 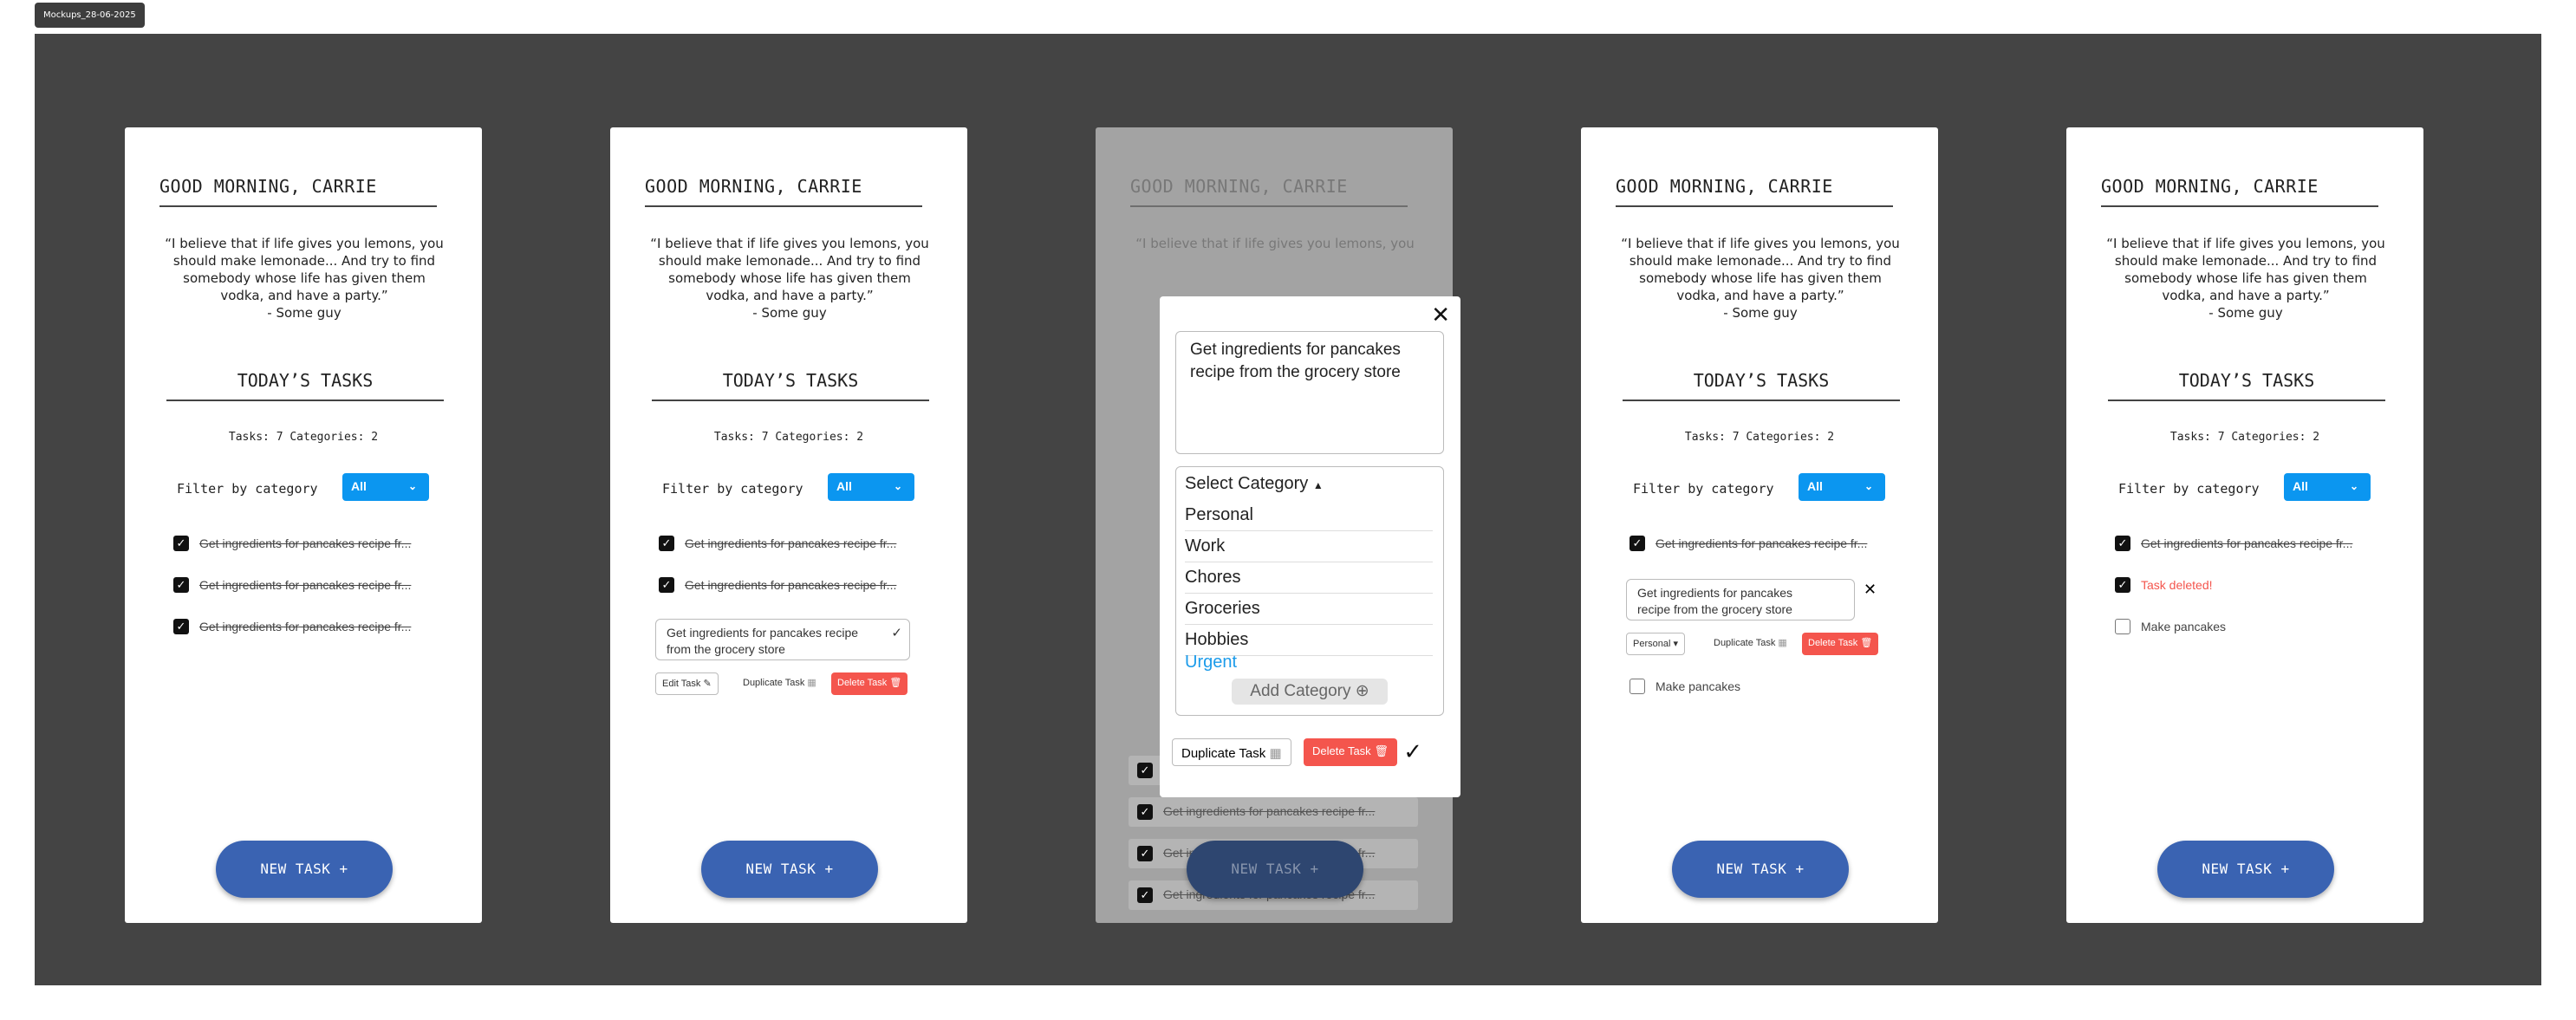 What do you see at coordinates (1309, 518) in the screenshot?
I see `category-option: Personal` at bounding box center [1309, 518].